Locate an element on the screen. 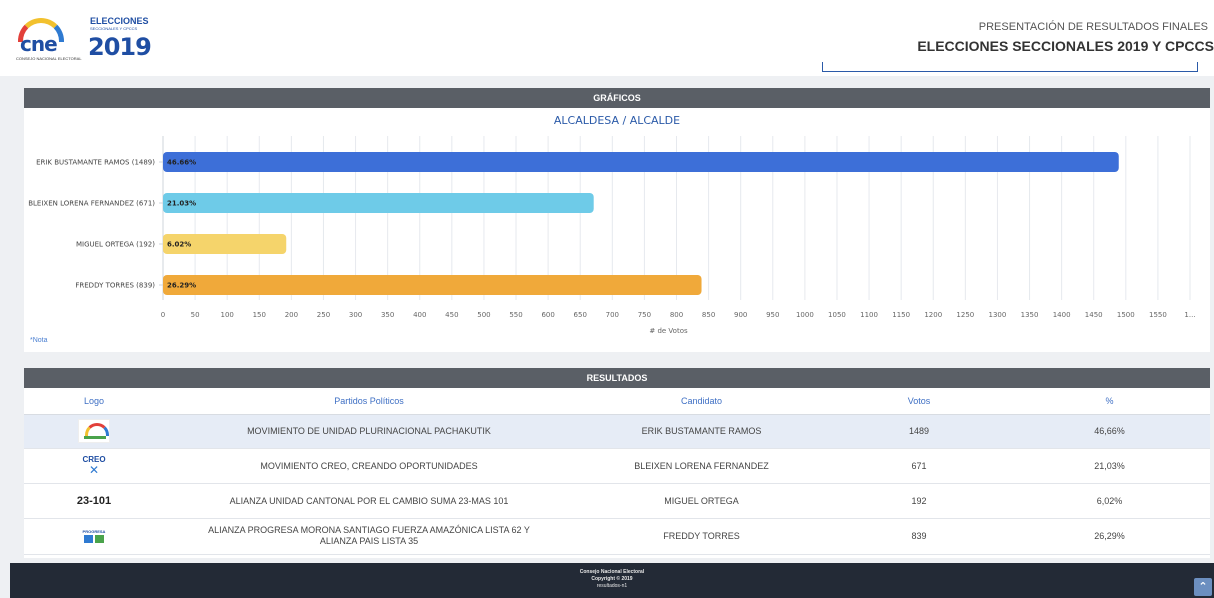  x-tick-label: 1150 is located at coordinates (901, 315).